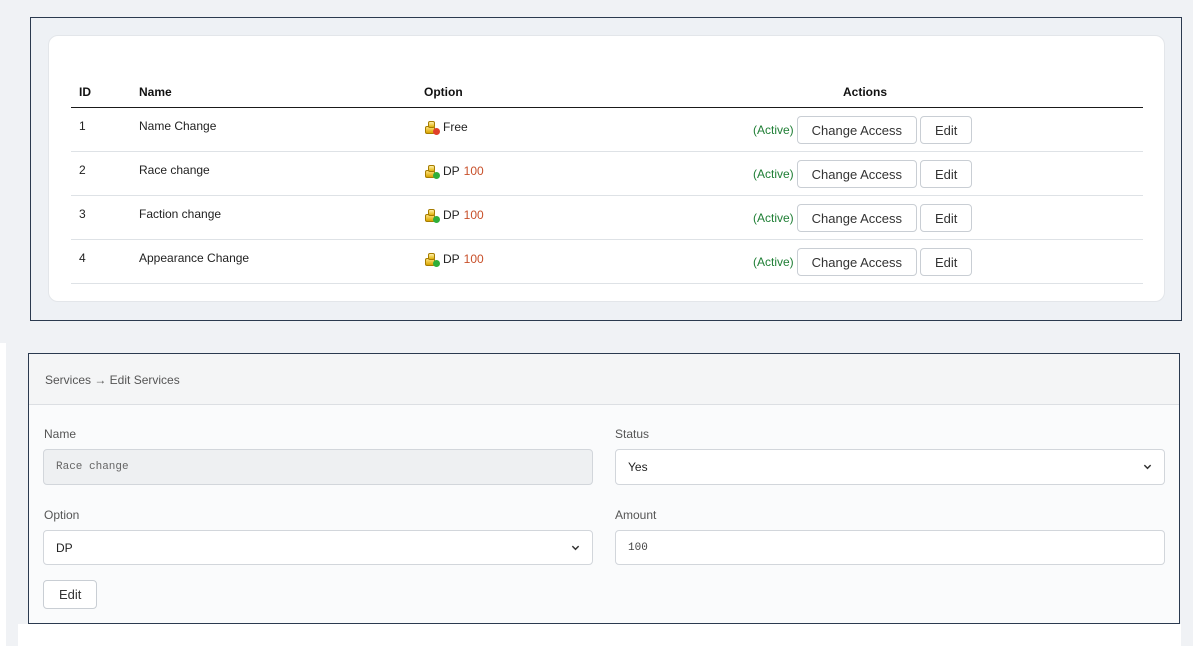  I want to click on row-name: Faction change, so click(180, 214).